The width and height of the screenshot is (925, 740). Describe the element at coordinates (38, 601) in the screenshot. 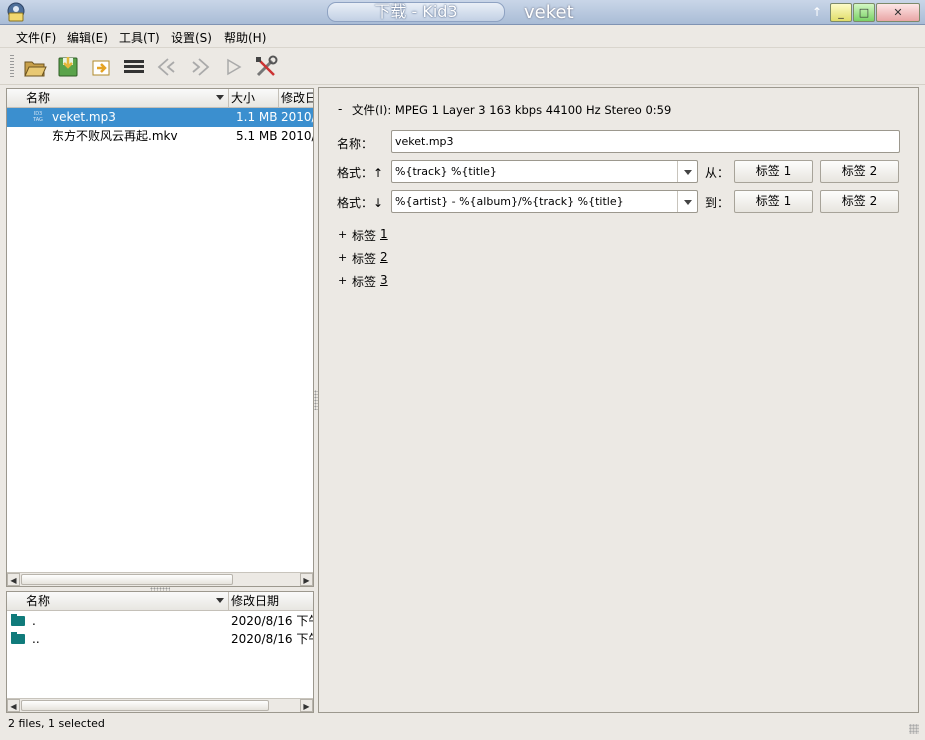

I see `dir-column-header-name-label: 名称` at that location.